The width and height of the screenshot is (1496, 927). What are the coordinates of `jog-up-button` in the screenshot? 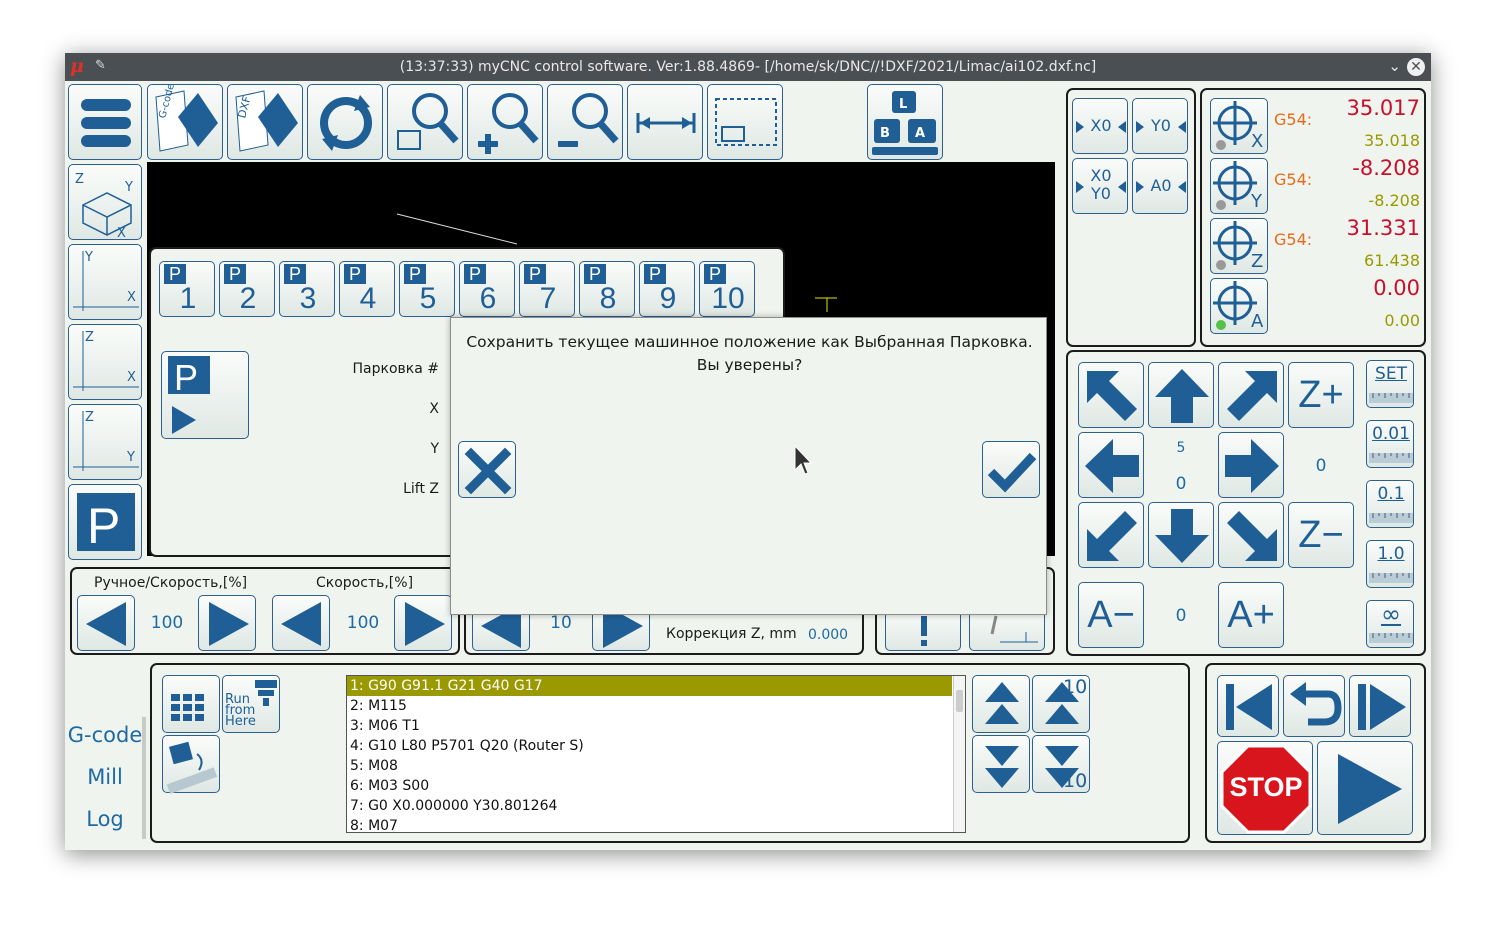 It's located at (1181, 395).